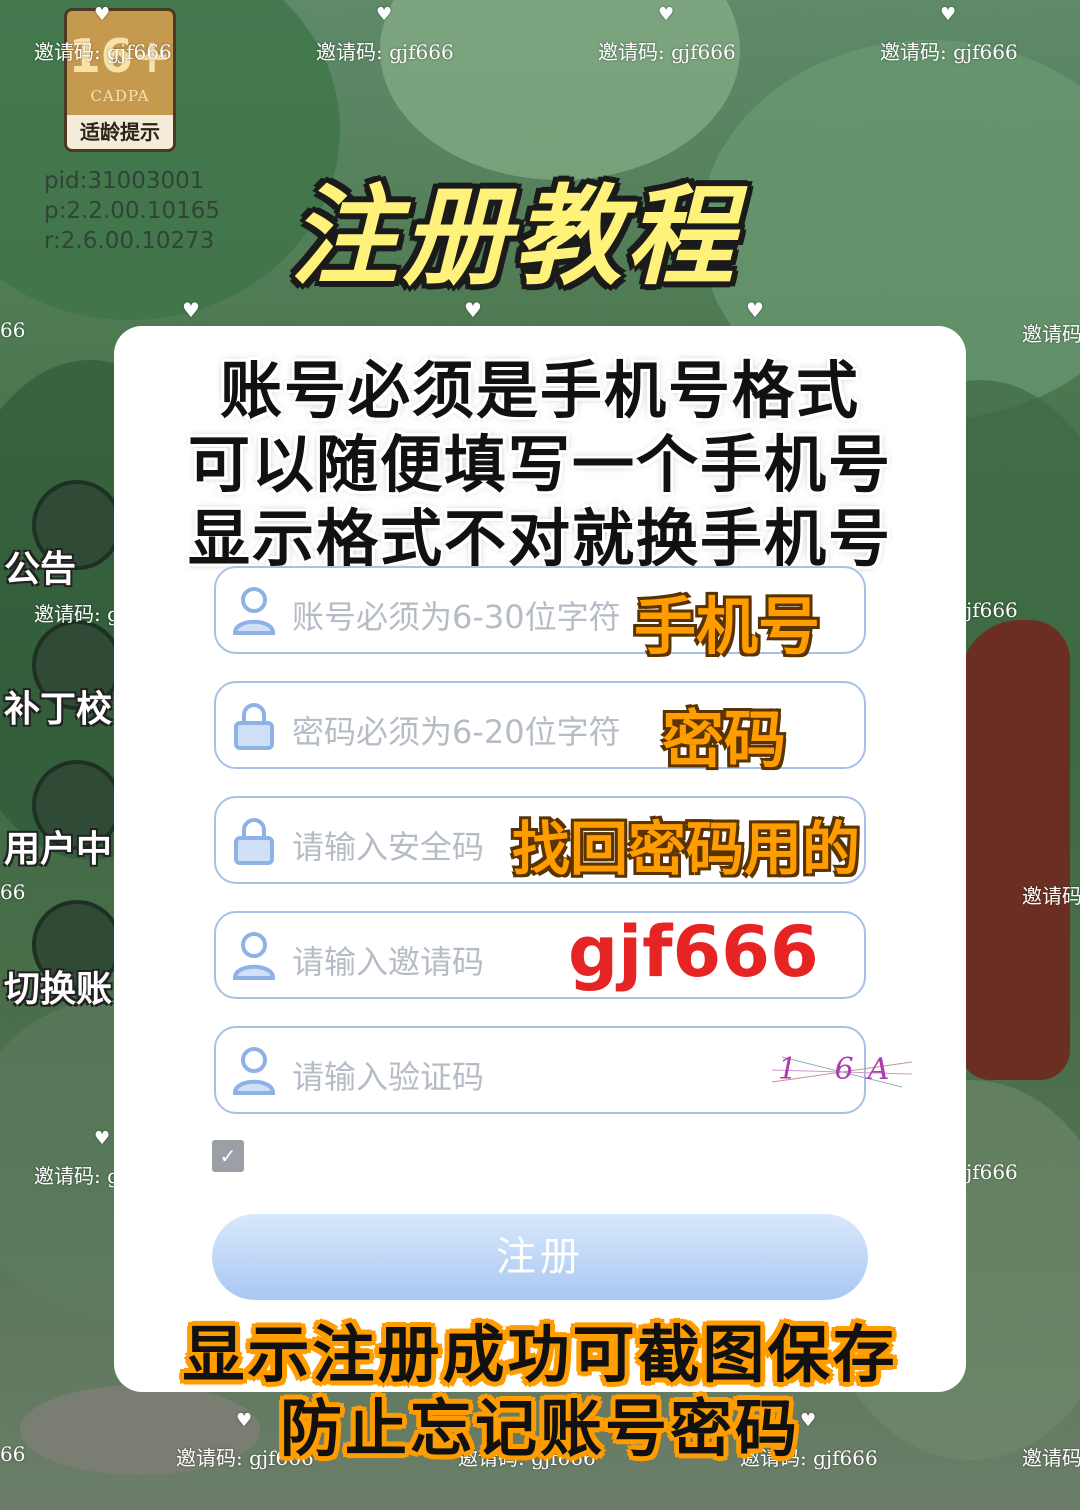 This screenshot has height=1510, width=1080. I want to click on password-field: 密码必须为6-20位字符 密码, so click(540, 728).